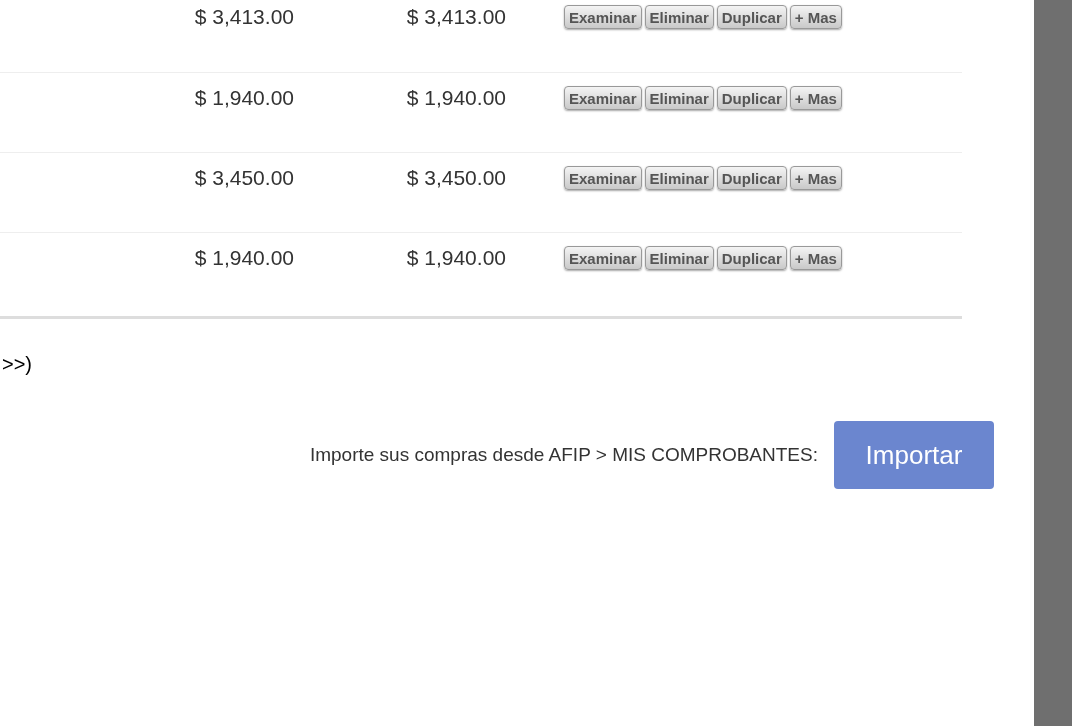 Image resolution: width=1072 pixels, height=726 pixels. Describe the element at coordinates (17, 364) in the screenshot. I see `pagination-text: >>)` at that location.